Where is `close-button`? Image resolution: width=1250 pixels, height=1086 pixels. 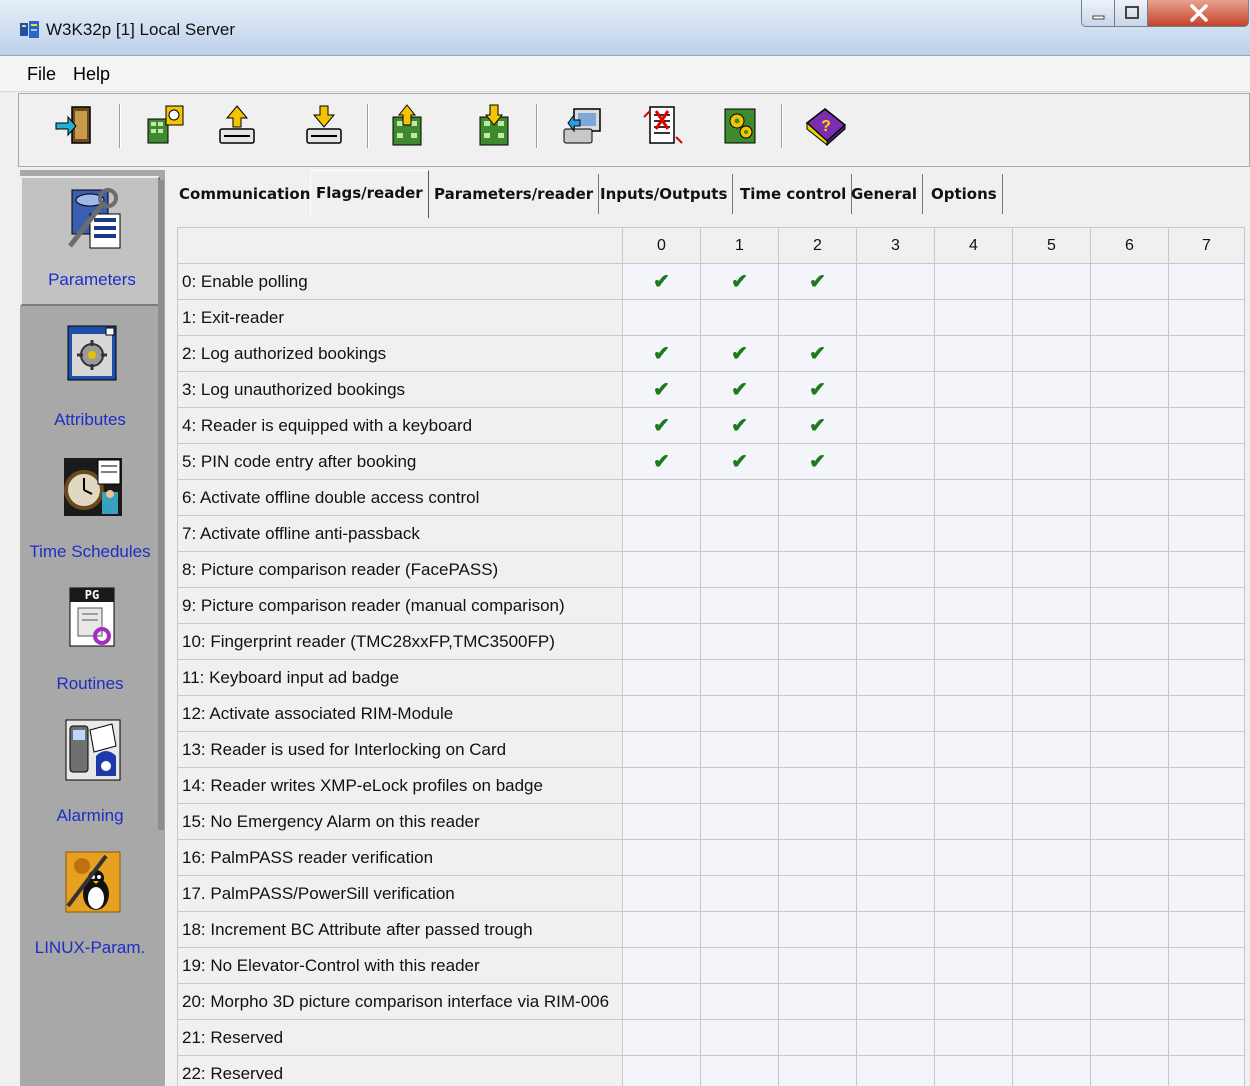
close-button is located at coordinates (1198, 13).